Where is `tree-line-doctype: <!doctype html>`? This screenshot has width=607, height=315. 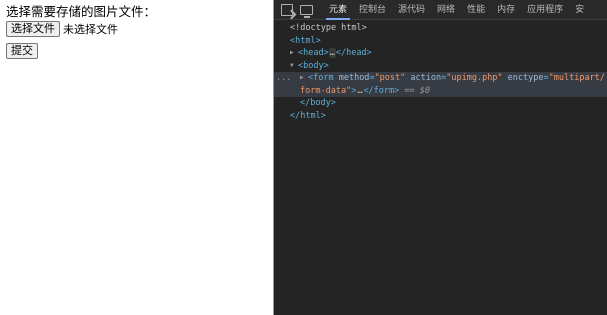
tree-line-doctype: <!doctype html> is located at coordinates (440, 28).